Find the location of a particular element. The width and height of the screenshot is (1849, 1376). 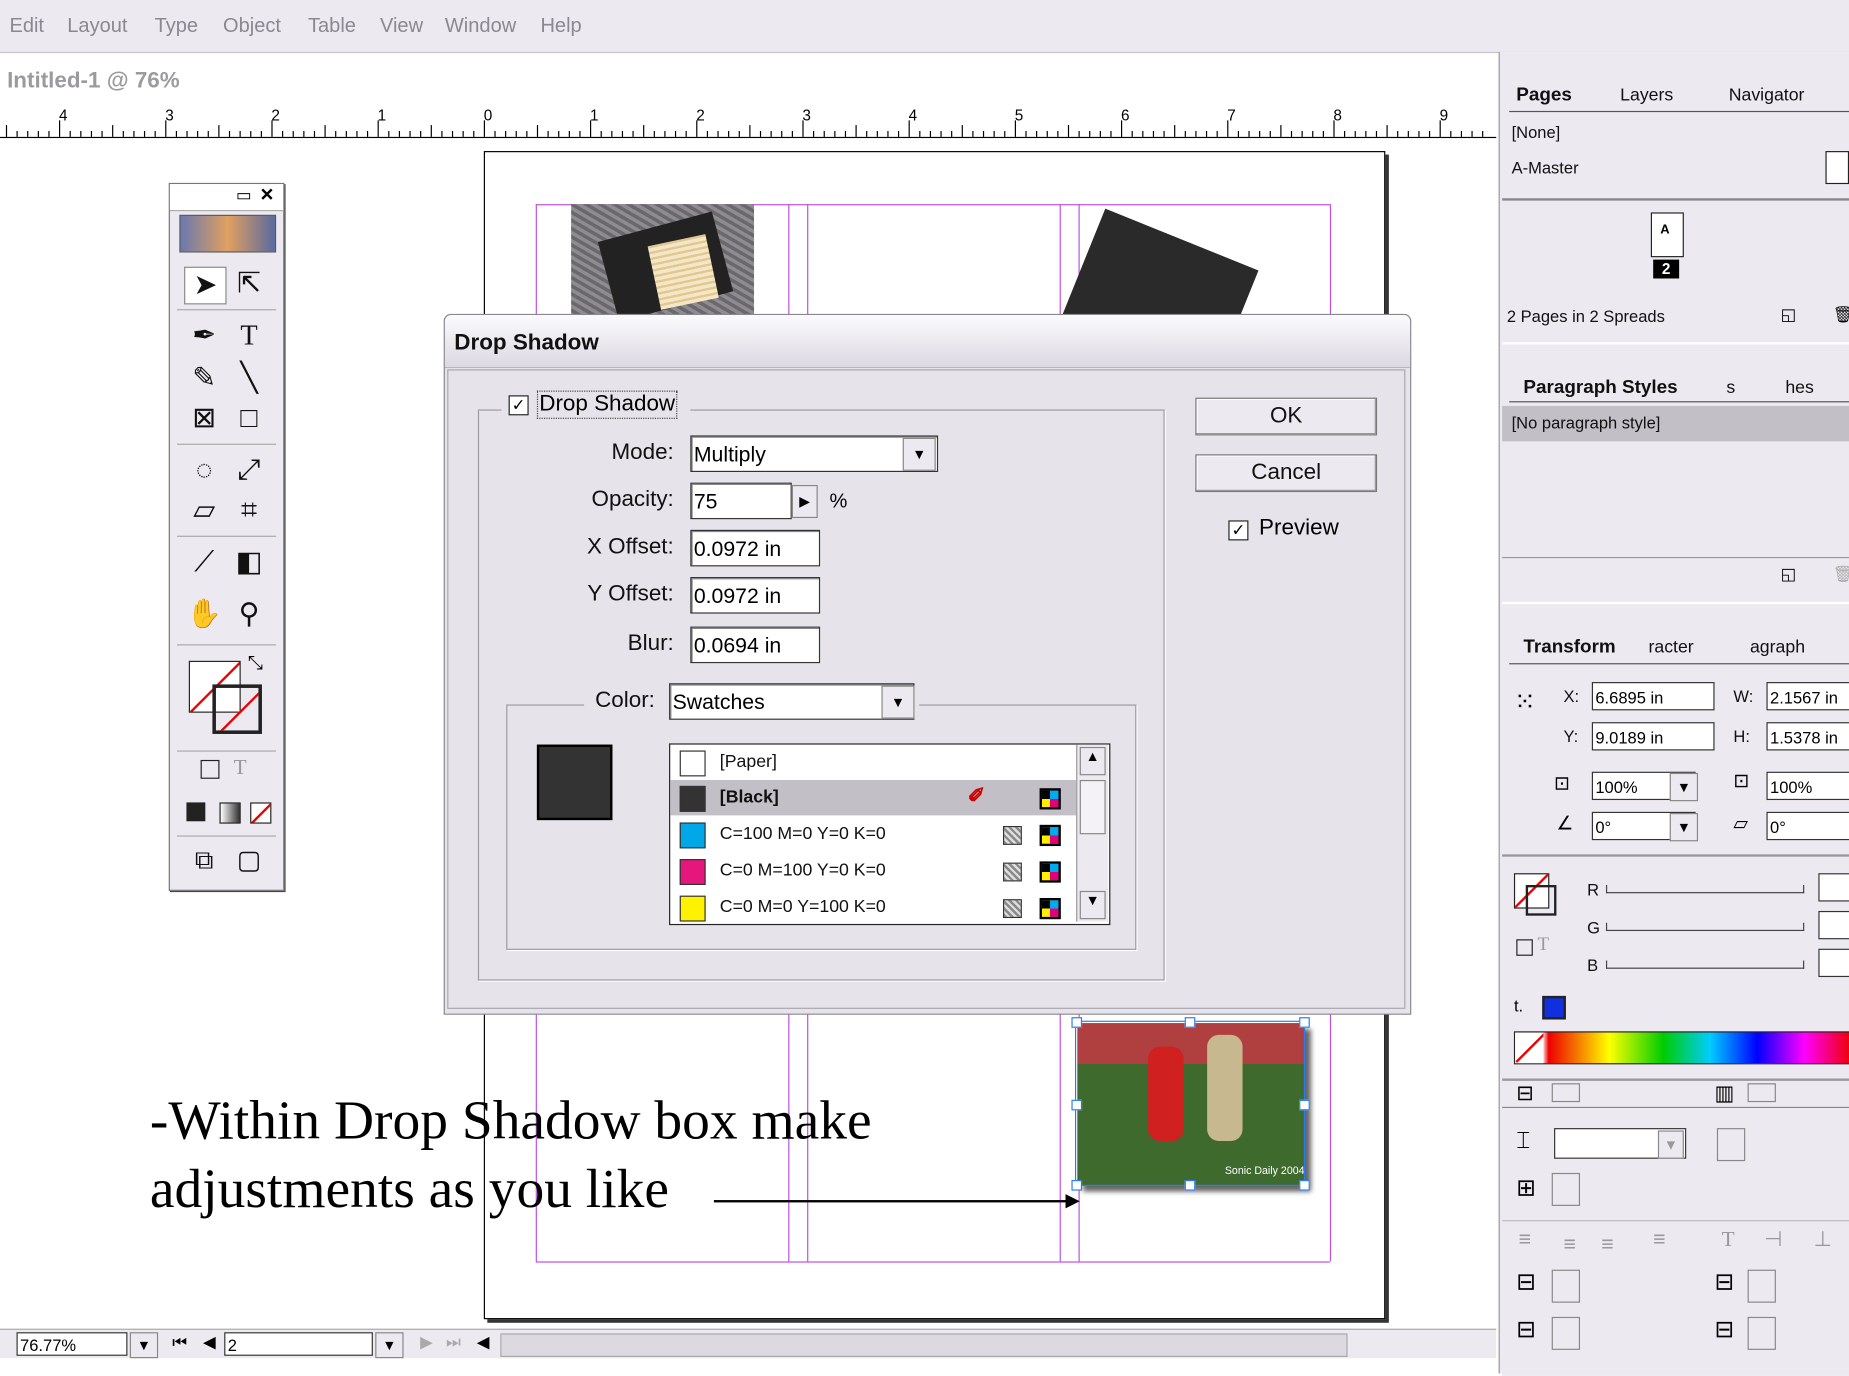

r-field is located at coordinates (1833, 887).